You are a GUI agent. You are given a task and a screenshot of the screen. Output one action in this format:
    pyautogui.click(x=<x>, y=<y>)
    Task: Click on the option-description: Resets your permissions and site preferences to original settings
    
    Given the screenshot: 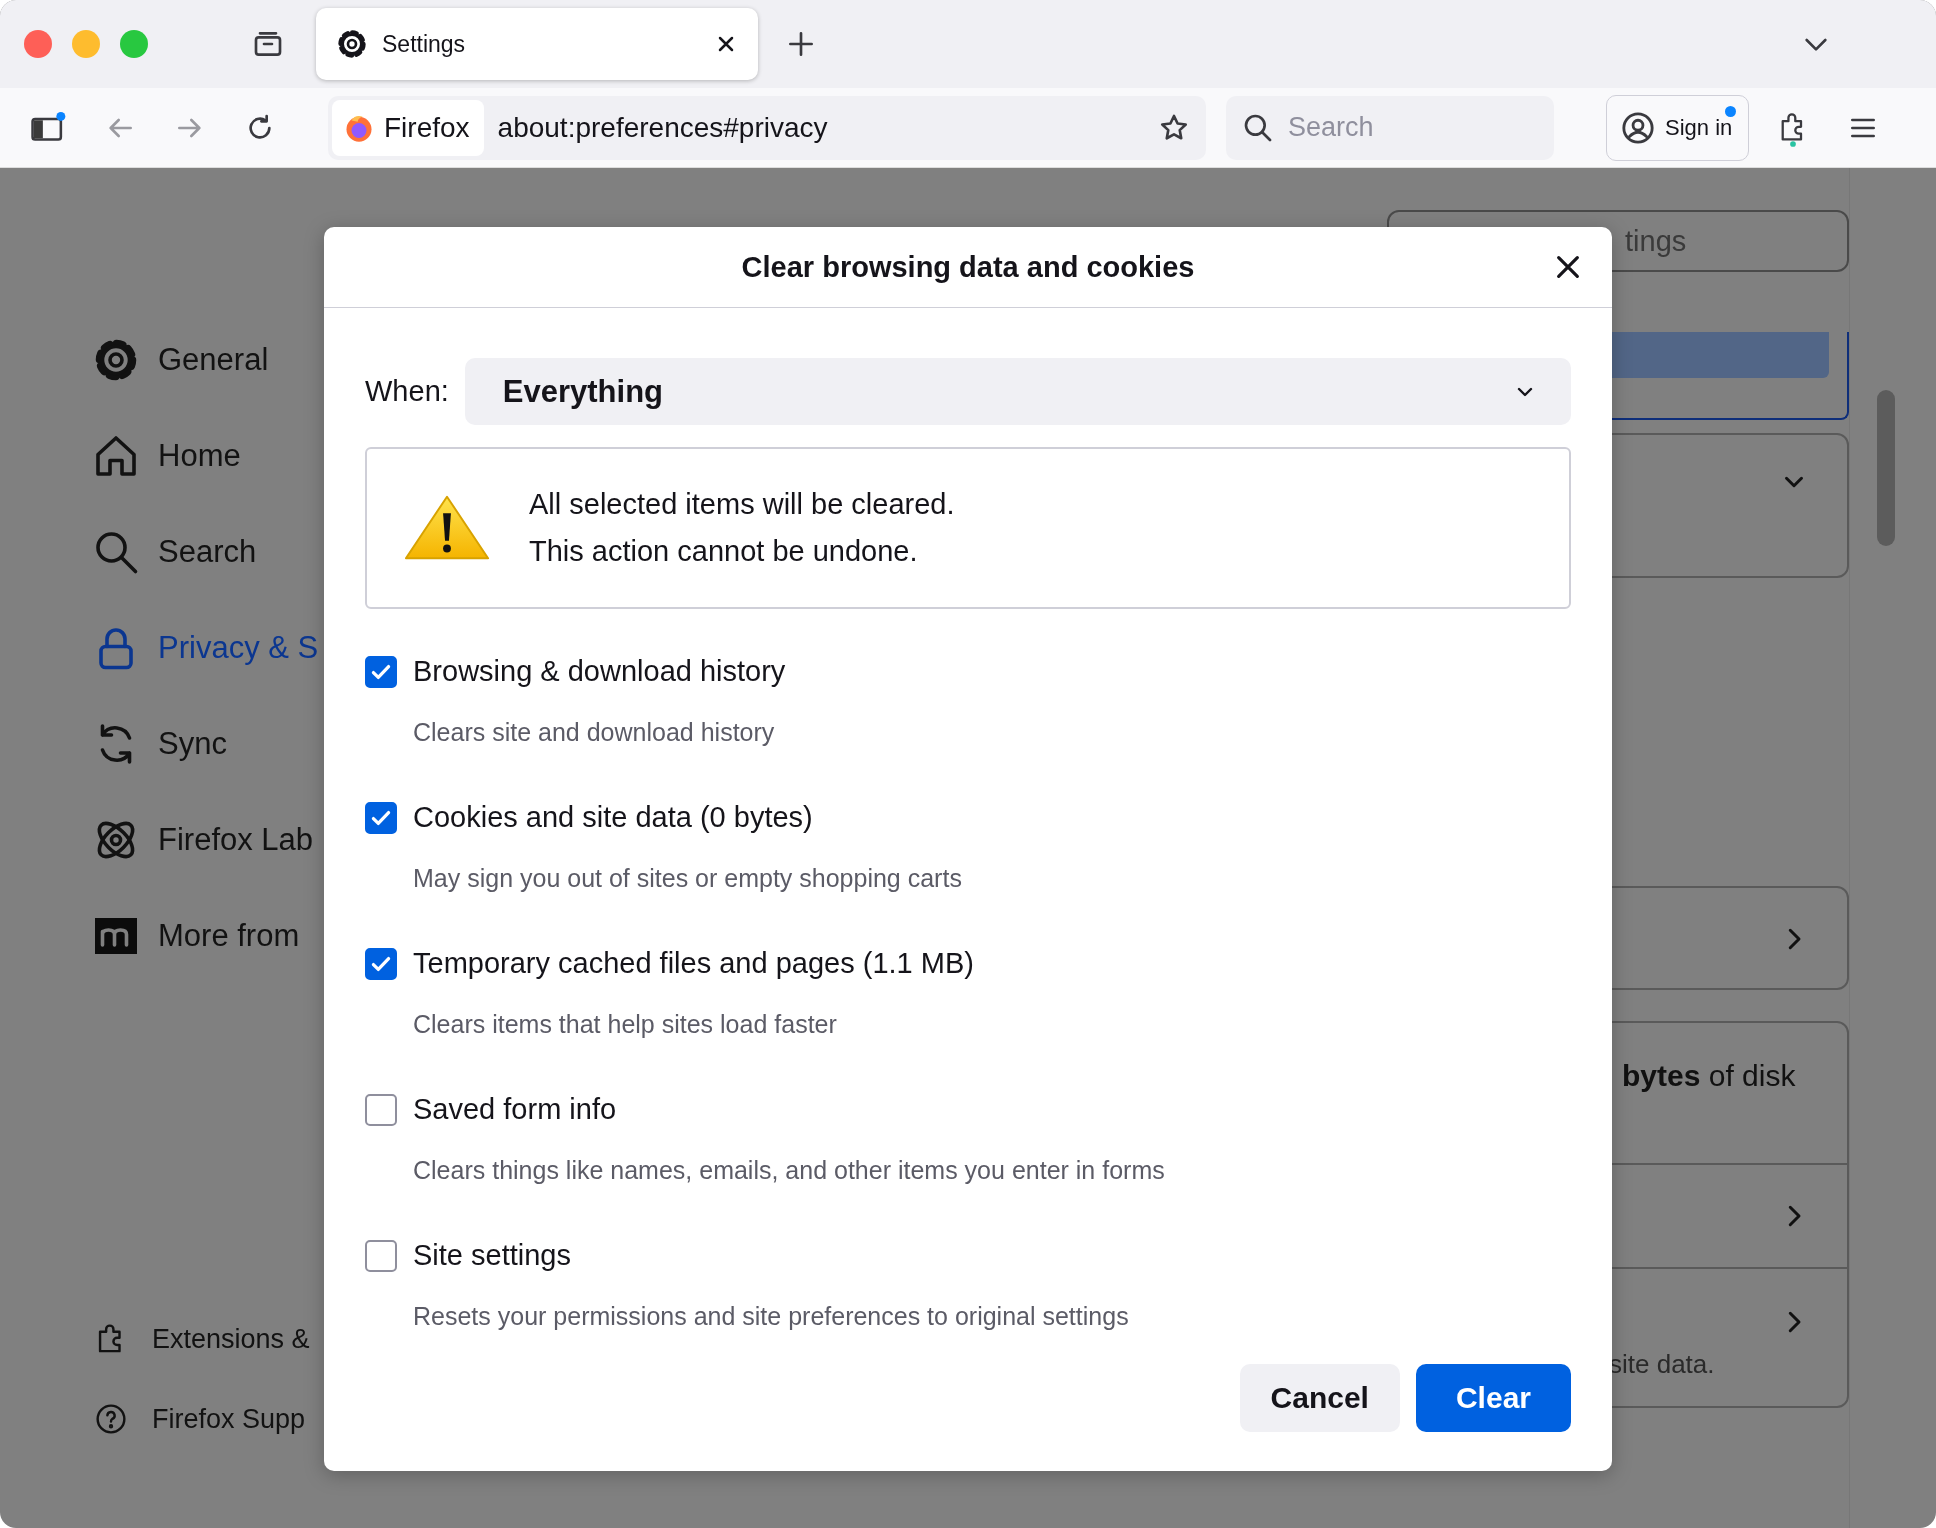 What is the action you would take?
    pyautogui.click(x=771, y=1316)
    